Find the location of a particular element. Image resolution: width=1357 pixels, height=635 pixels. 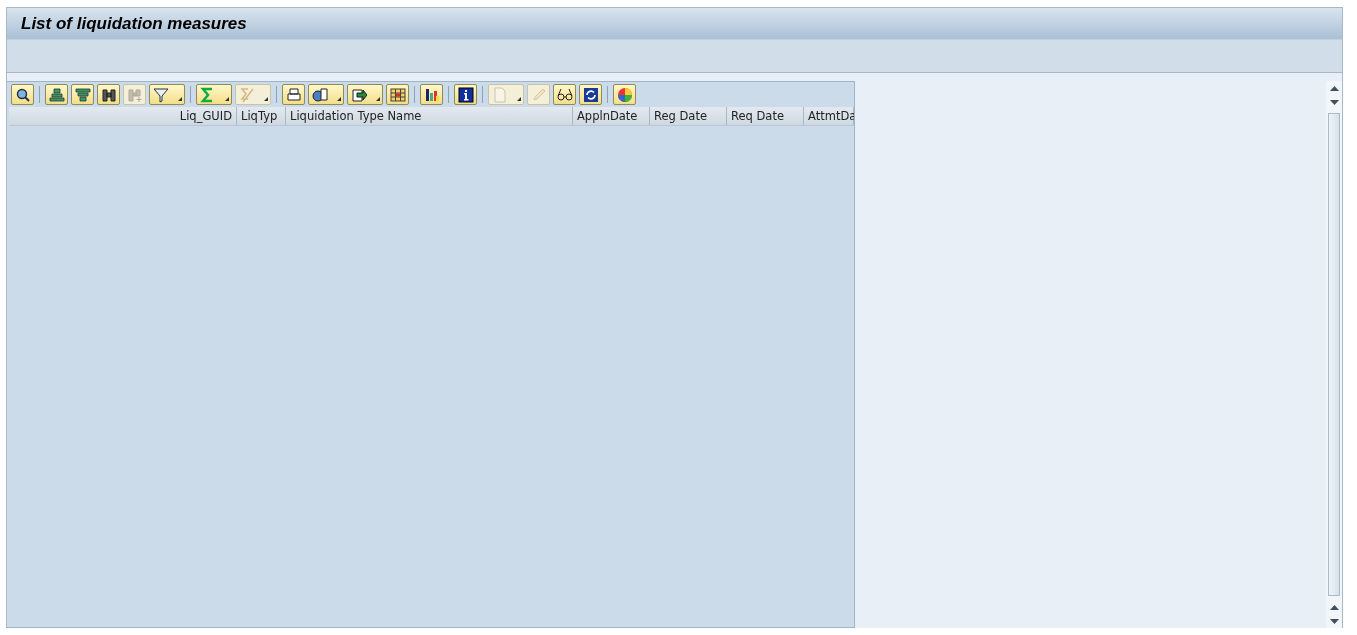

sort-ascending-button is located at coordinates (56, 94).